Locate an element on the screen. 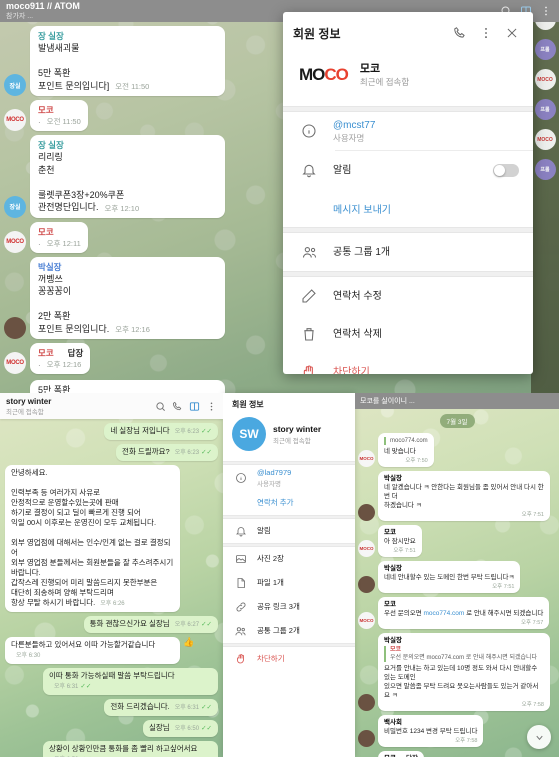 Image resolution: width=559 pixels, height=757 pixels. message-sender: 모코 is located at coordinates (390, 532).